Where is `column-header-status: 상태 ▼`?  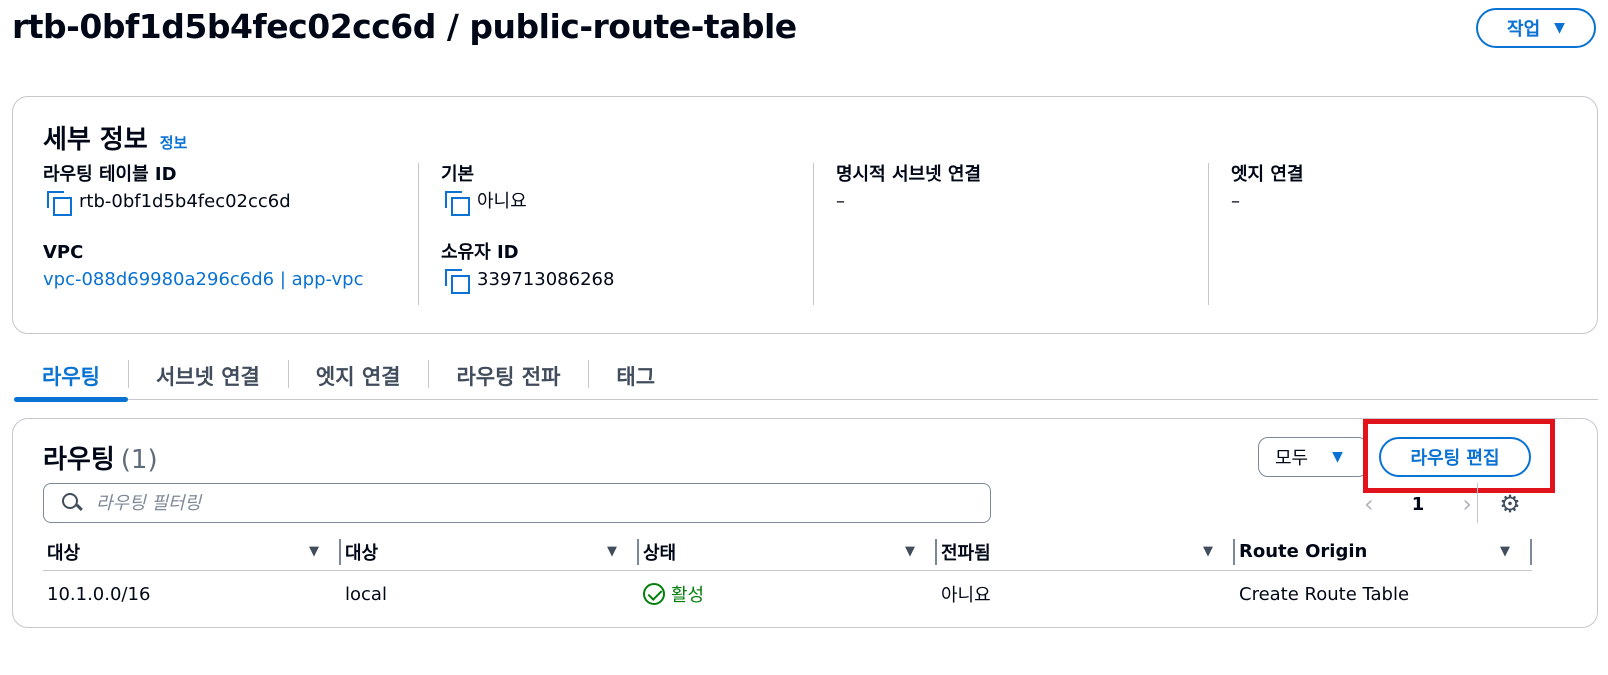
column-header-status: 상태 ▼ is located at coordinates (788, 551).